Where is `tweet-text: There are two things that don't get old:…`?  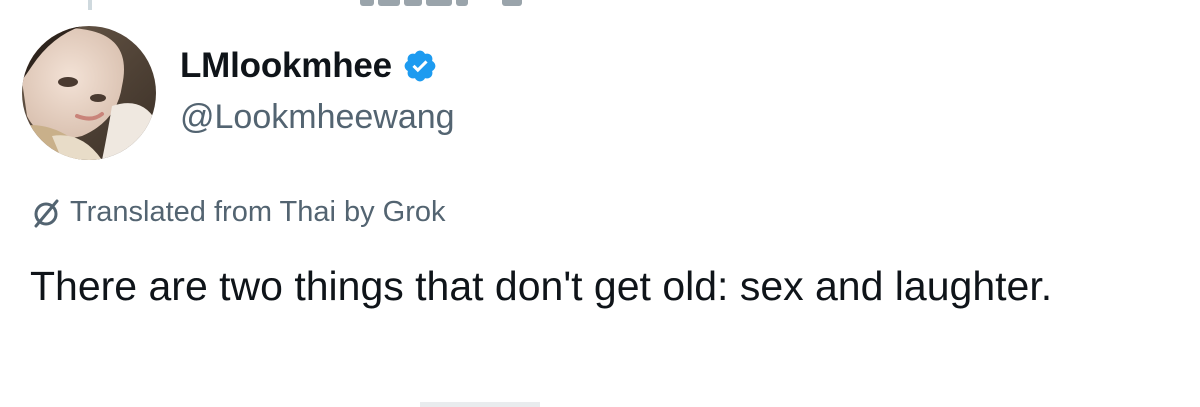
tweet-text: There are two things that don't get old:… is located at coordinates (541, 286).